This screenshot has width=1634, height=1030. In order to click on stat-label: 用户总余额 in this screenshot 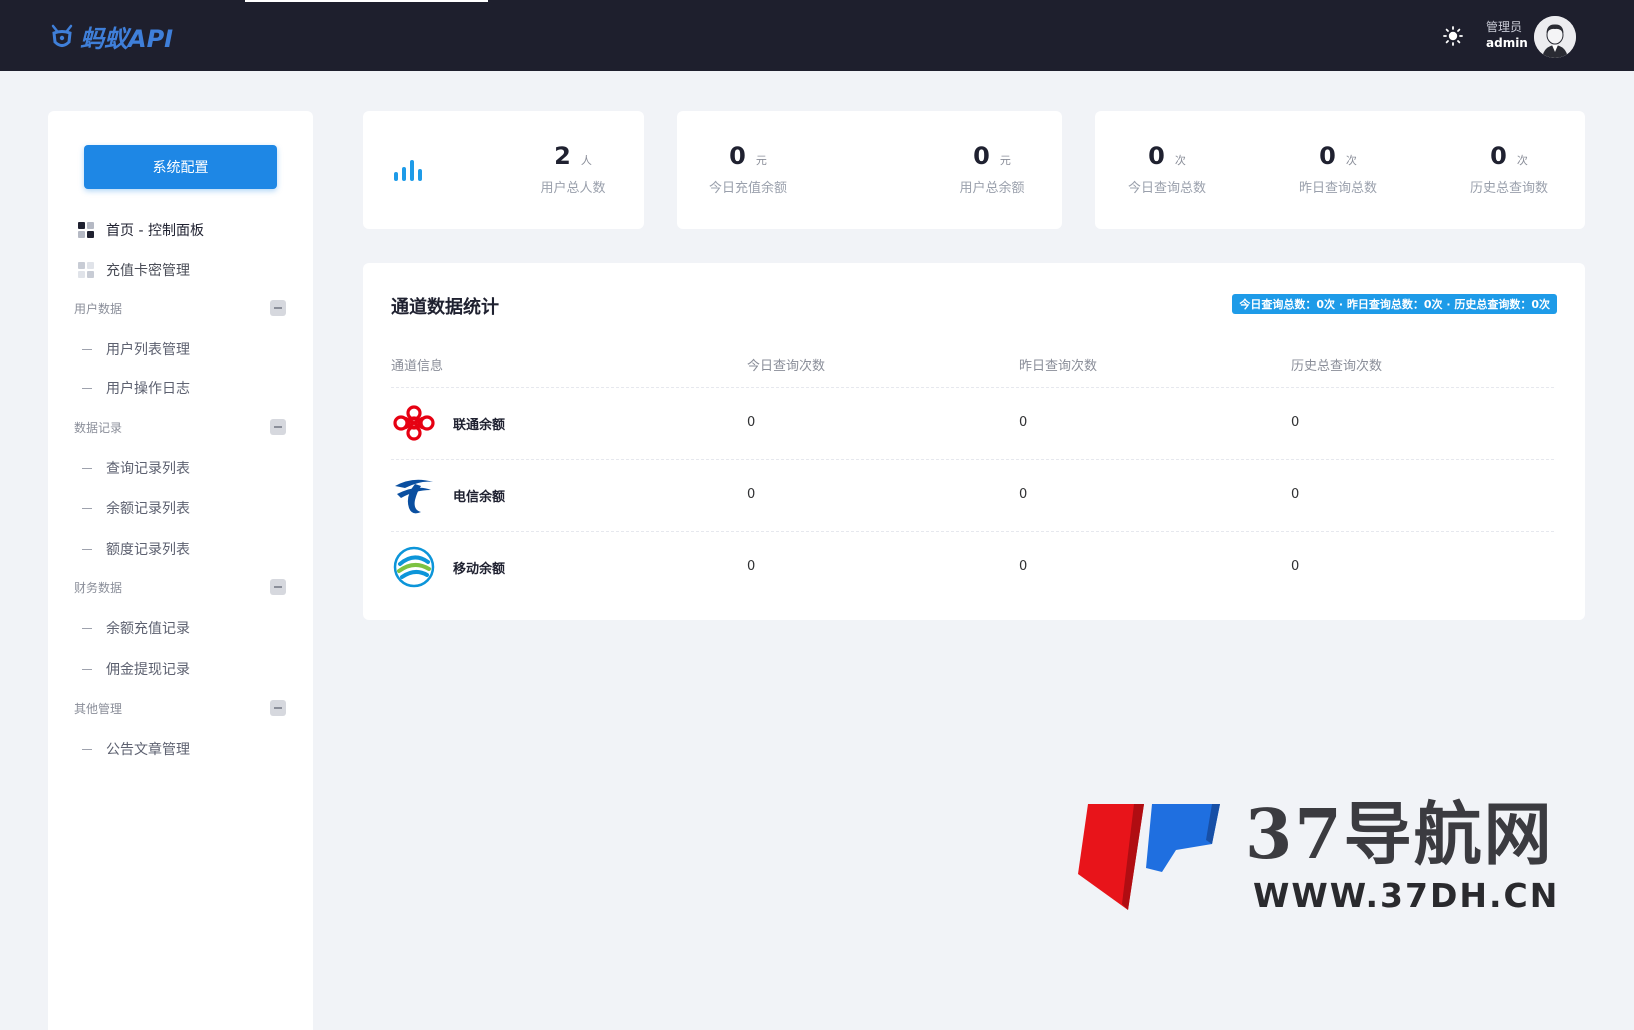, I will do `click(992, 188)`.